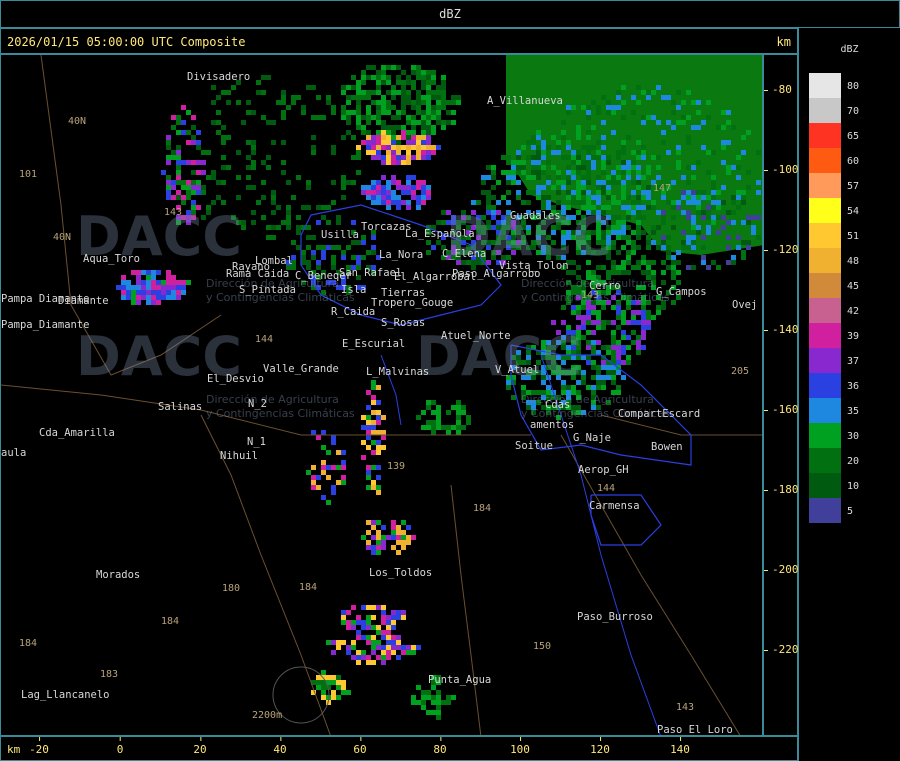 This screenshot has height=761, width=900. What do you see at coordinates (834, 260) in the screenshot?
I see `legend-swatch: 48` at bounding box center [834, 260].